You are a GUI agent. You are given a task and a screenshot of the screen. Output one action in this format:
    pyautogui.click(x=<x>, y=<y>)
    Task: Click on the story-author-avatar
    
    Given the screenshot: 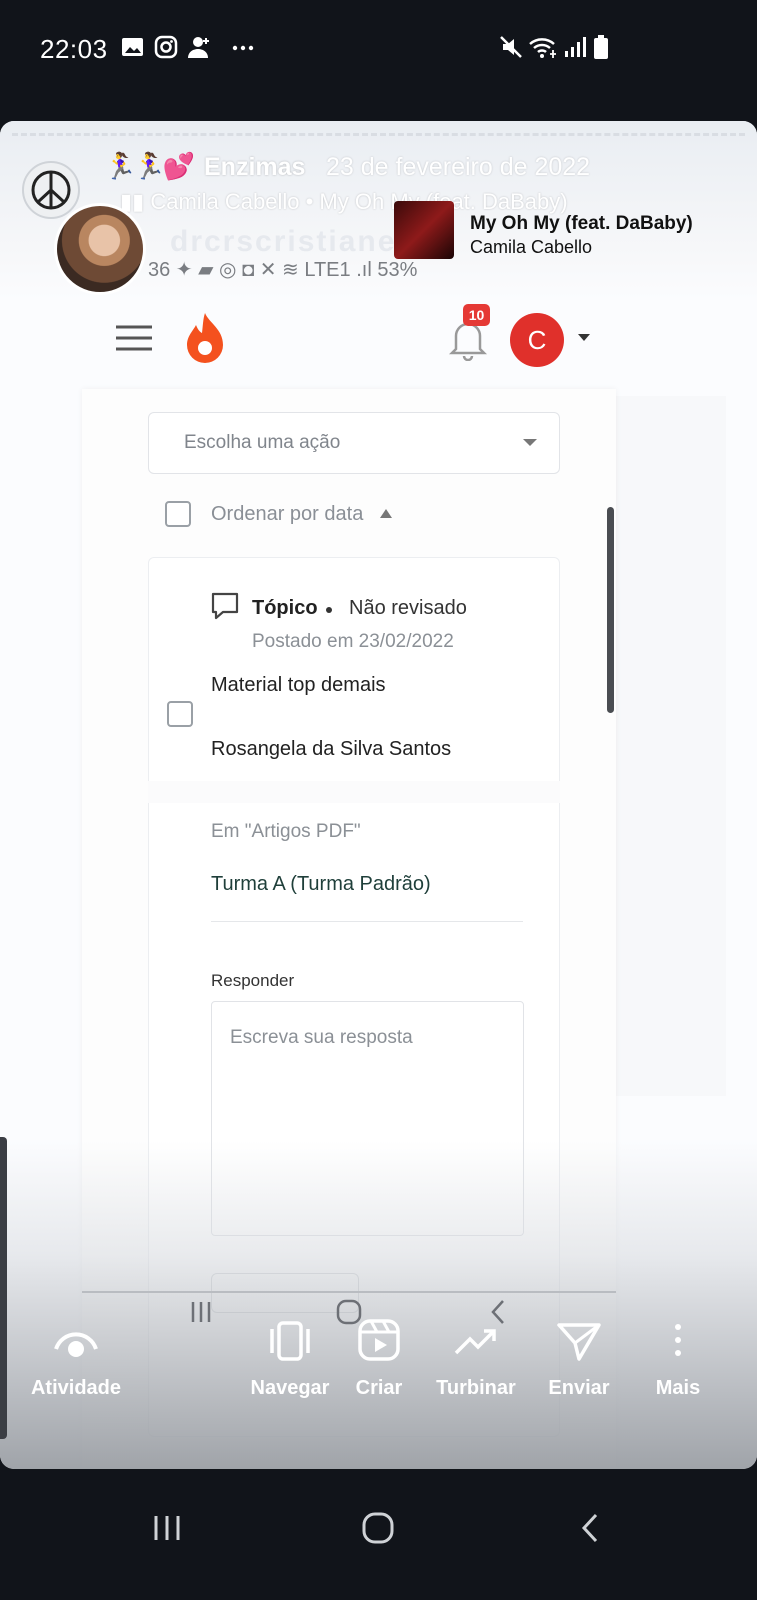 What is the action you would take?
    pyautogui.click(x=51, y=190)
    